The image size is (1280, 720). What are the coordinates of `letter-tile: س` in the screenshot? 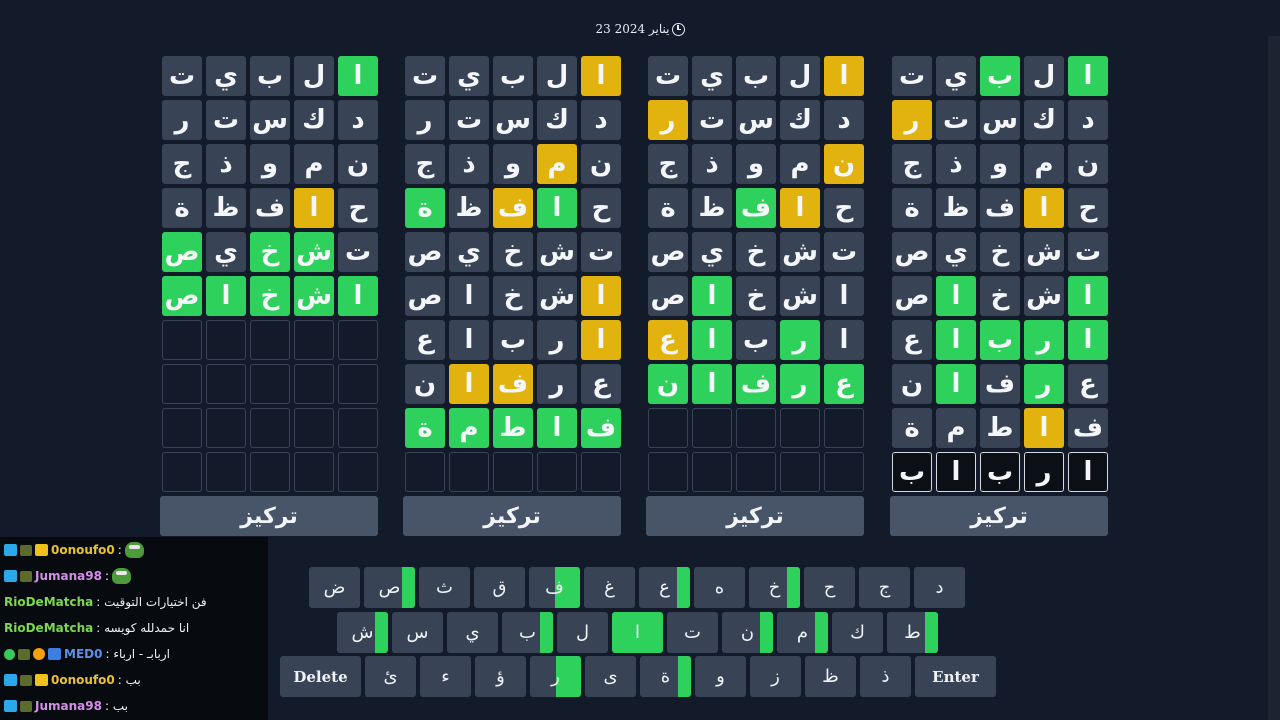 It's located at (1000, 120).